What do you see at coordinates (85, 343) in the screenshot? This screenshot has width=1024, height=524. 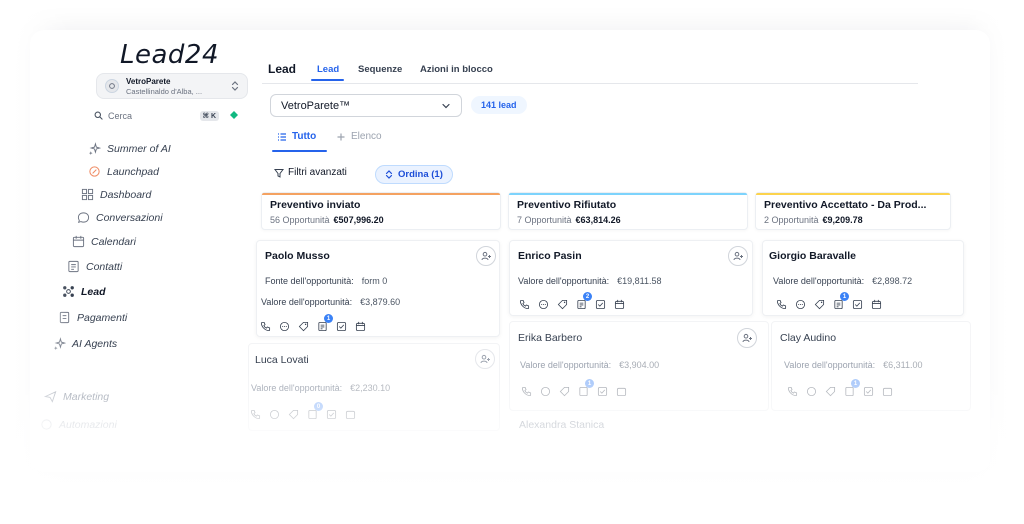 I see `sidebar-item-ai-agents: AI Agents` at bounding box center [85, 343].